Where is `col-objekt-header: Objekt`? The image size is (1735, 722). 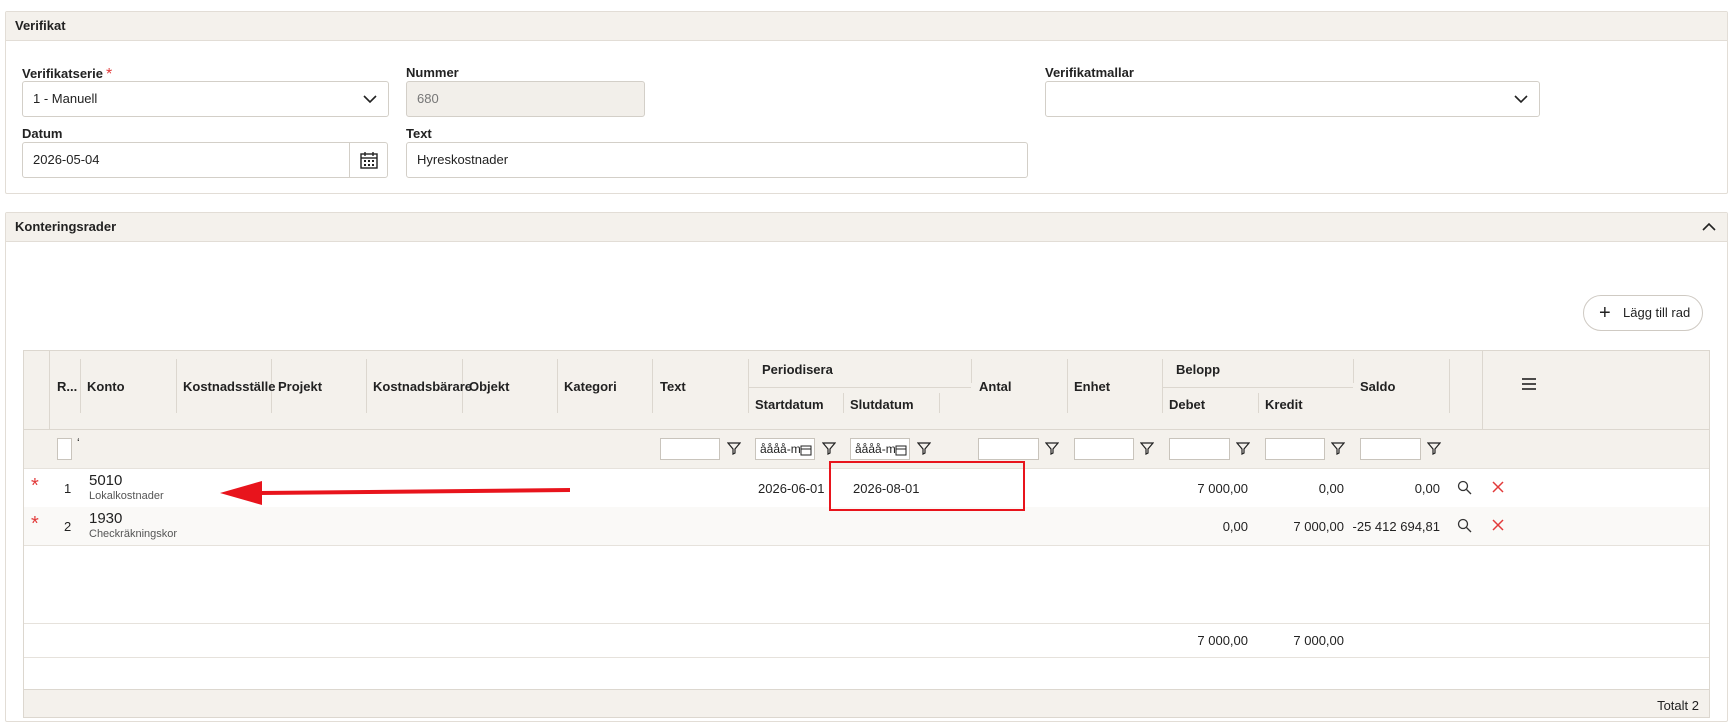 col-objekt-header: Objekt is located at coordinates (489, 386).